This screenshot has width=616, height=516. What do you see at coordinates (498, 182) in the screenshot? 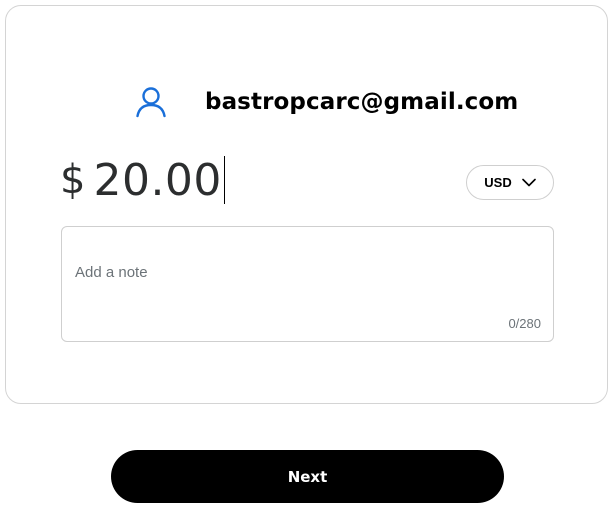
I see `currency-code: USD` at bounding box center [498, 182].